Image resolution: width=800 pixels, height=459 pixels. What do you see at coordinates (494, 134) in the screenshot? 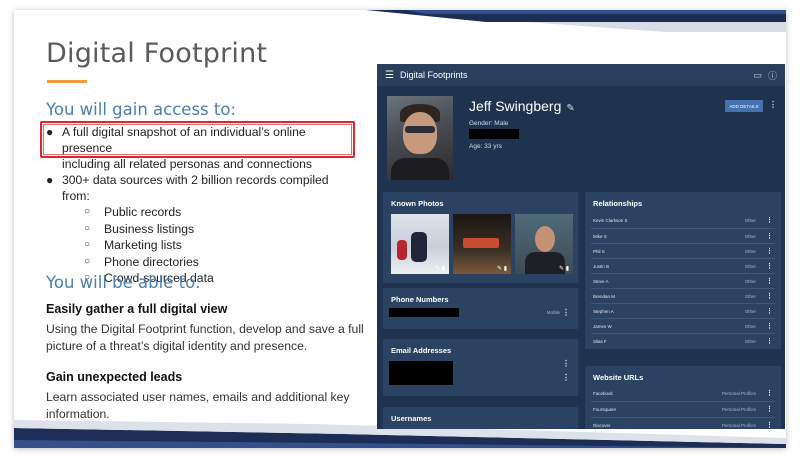
I see `redacted-field` at bounding box center [494, 134].